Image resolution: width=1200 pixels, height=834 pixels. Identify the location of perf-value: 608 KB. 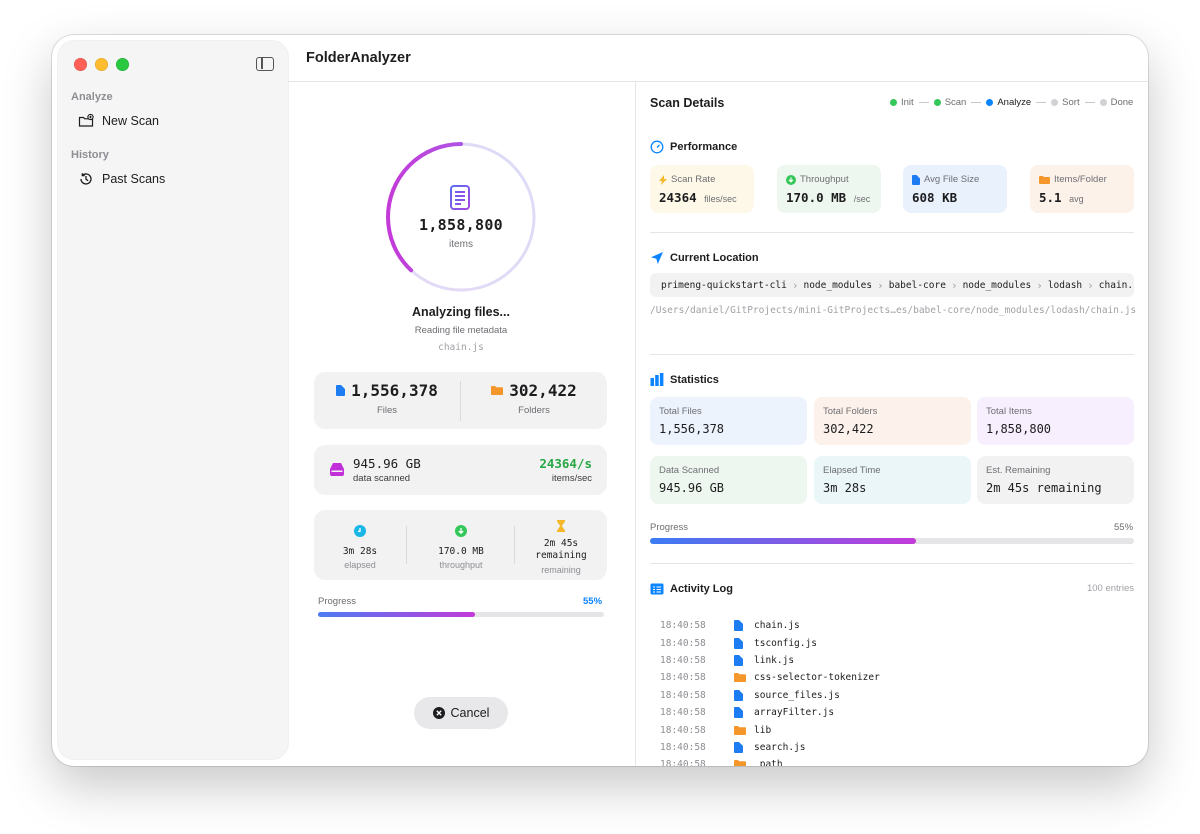
(935, 197).